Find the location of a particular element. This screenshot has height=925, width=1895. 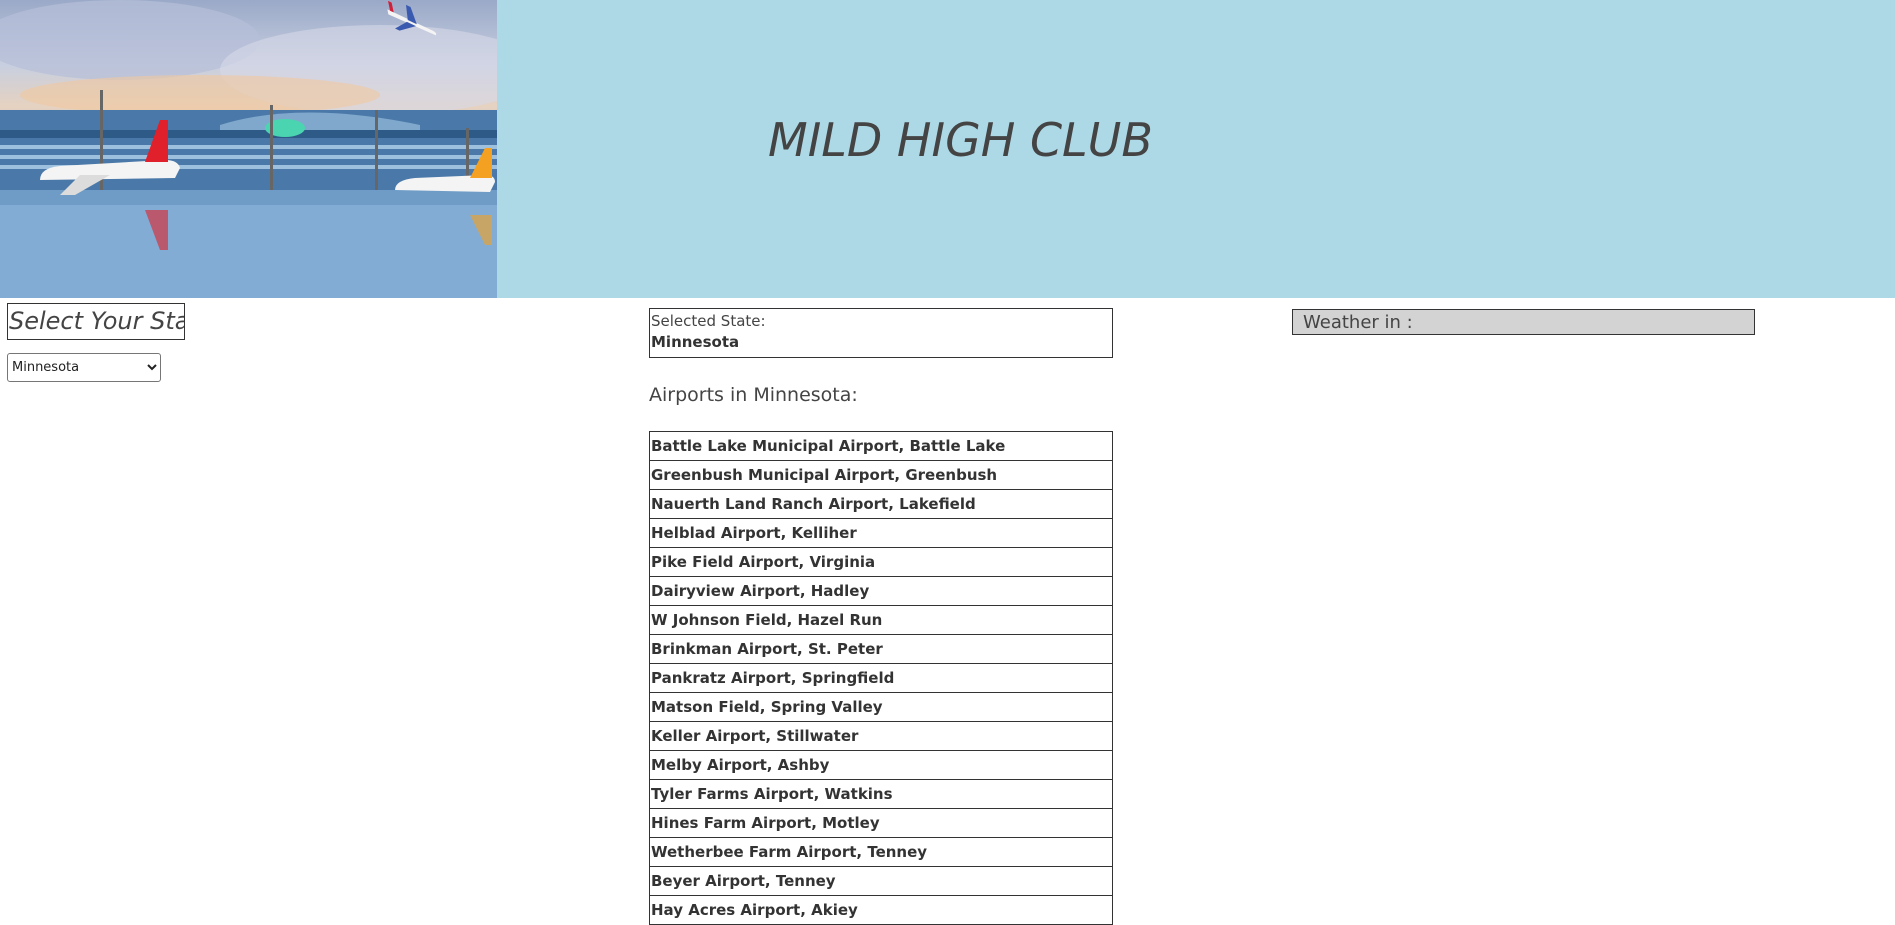

site-title: MILD HIGH CLUB is located at coordinates (960, 140).